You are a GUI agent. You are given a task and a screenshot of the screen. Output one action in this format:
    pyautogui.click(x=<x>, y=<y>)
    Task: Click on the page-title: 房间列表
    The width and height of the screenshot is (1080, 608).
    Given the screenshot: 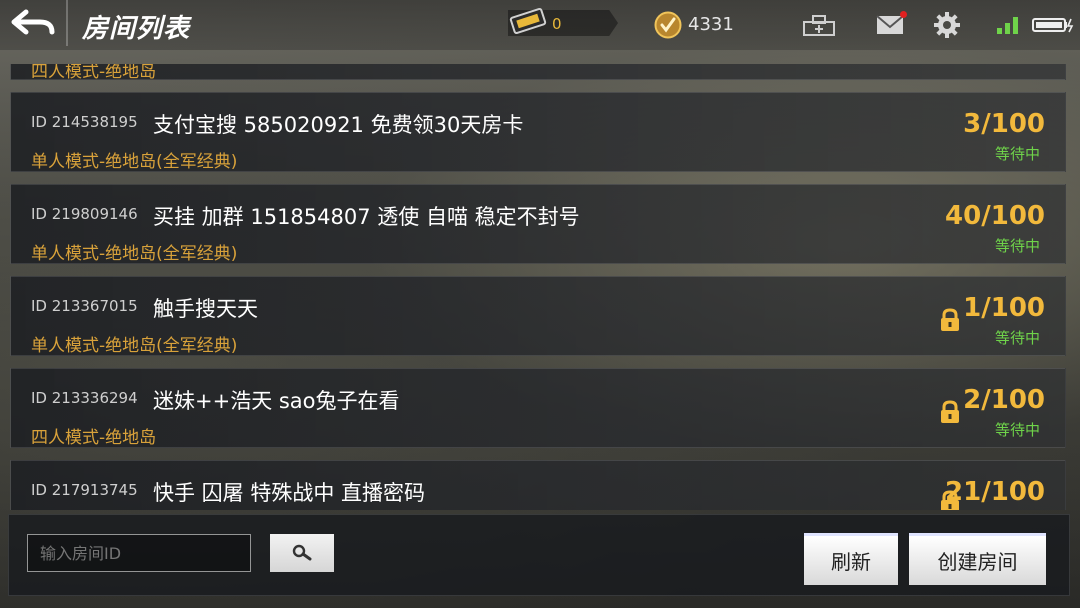 What is the action you would take?
    pyautogui.click(x=136, y=29)
    